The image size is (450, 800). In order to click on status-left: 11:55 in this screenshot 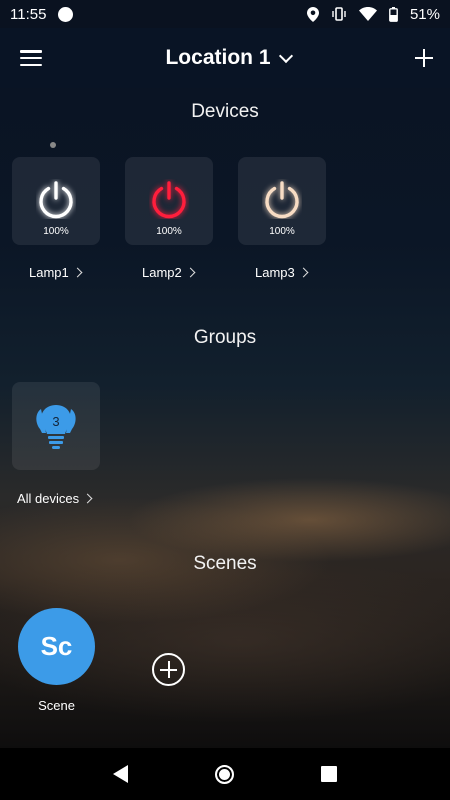, I will do `click(42, 14)`.